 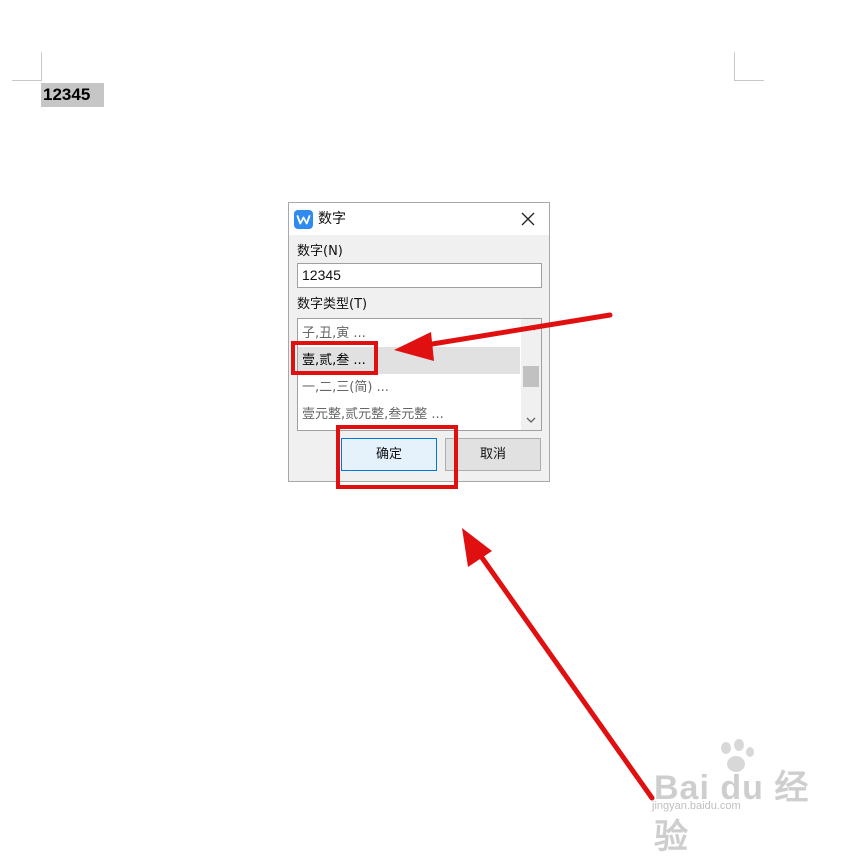 What do you see at coordinates (696, 806) in the screenshot?
I see `watermark-url: jingyan.baidu.com` at bounding box center [696, 806].